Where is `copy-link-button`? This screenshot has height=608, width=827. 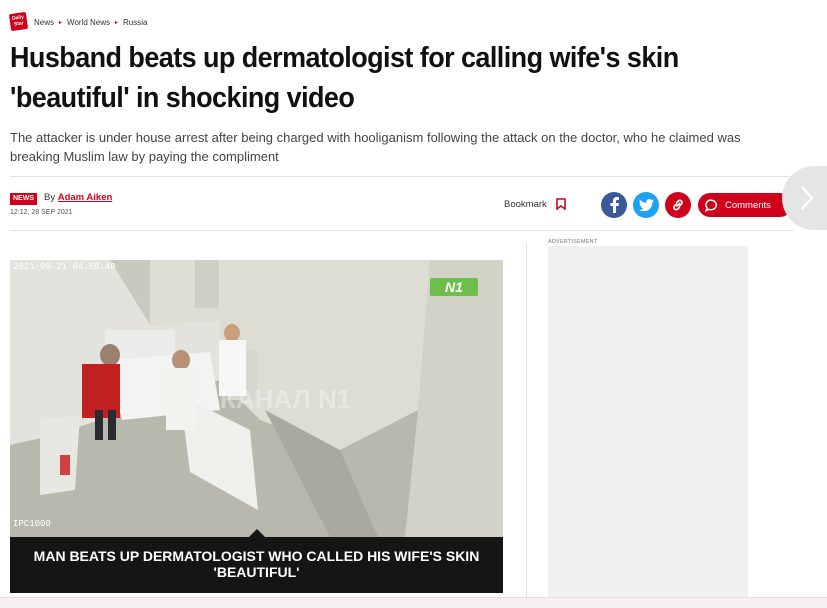 copy-link-button is located at coordinates (678, 205).